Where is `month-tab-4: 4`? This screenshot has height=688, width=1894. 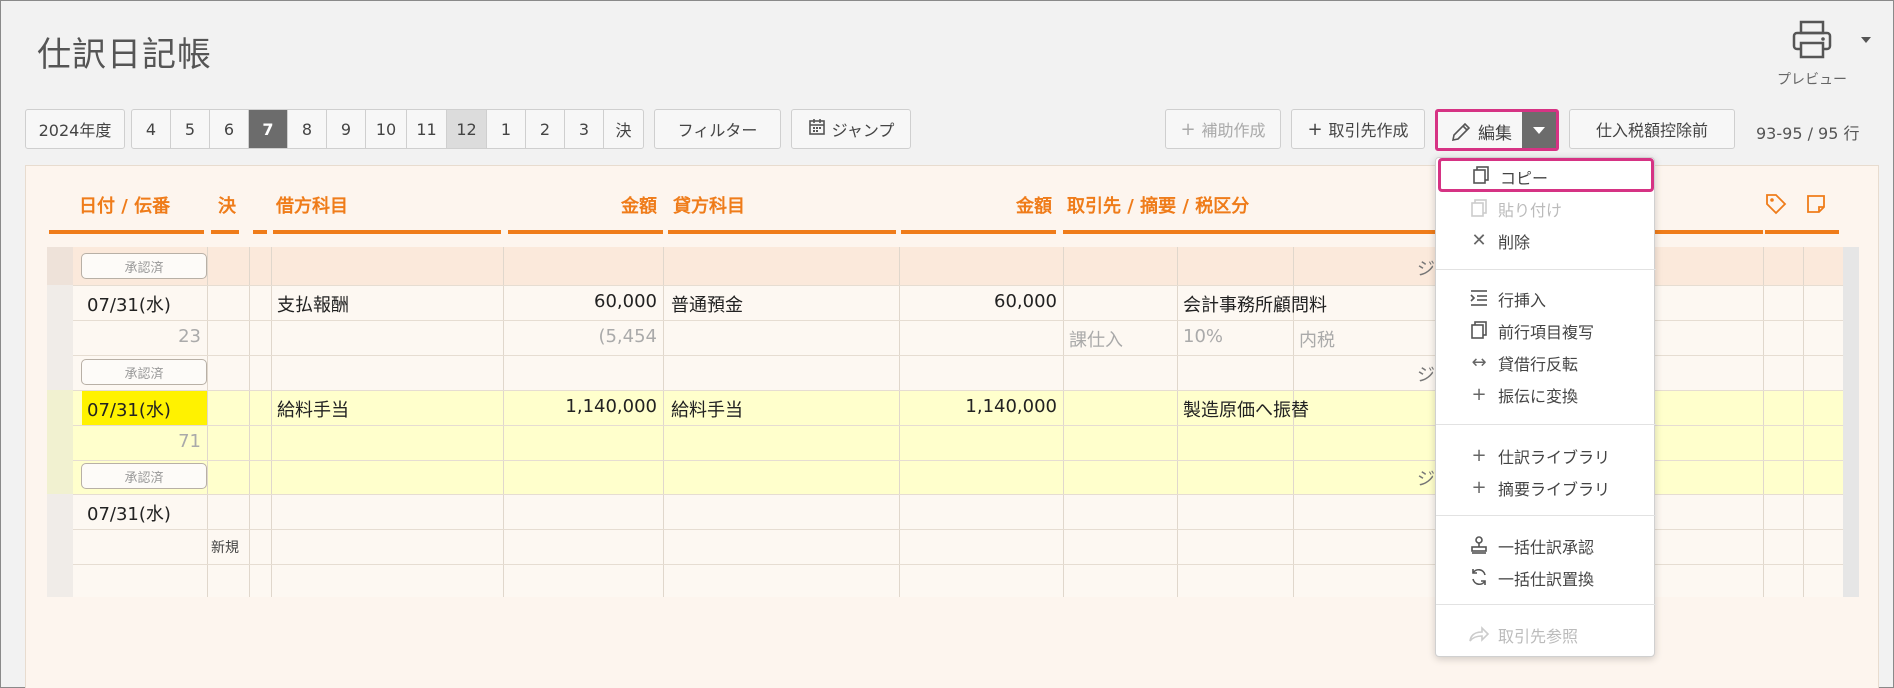
month-tab-4: 4 is located at coordinates (151, 129).